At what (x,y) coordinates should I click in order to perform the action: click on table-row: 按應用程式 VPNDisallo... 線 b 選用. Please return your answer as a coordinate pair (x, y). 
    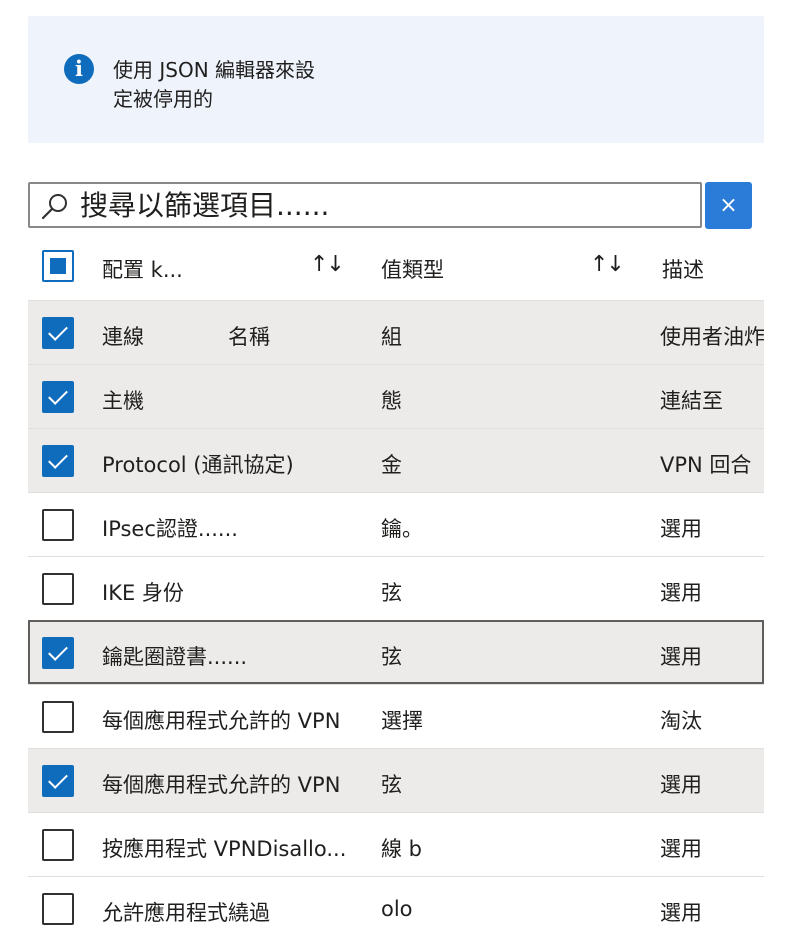
    Looking at the image, I should click on (396, 844).